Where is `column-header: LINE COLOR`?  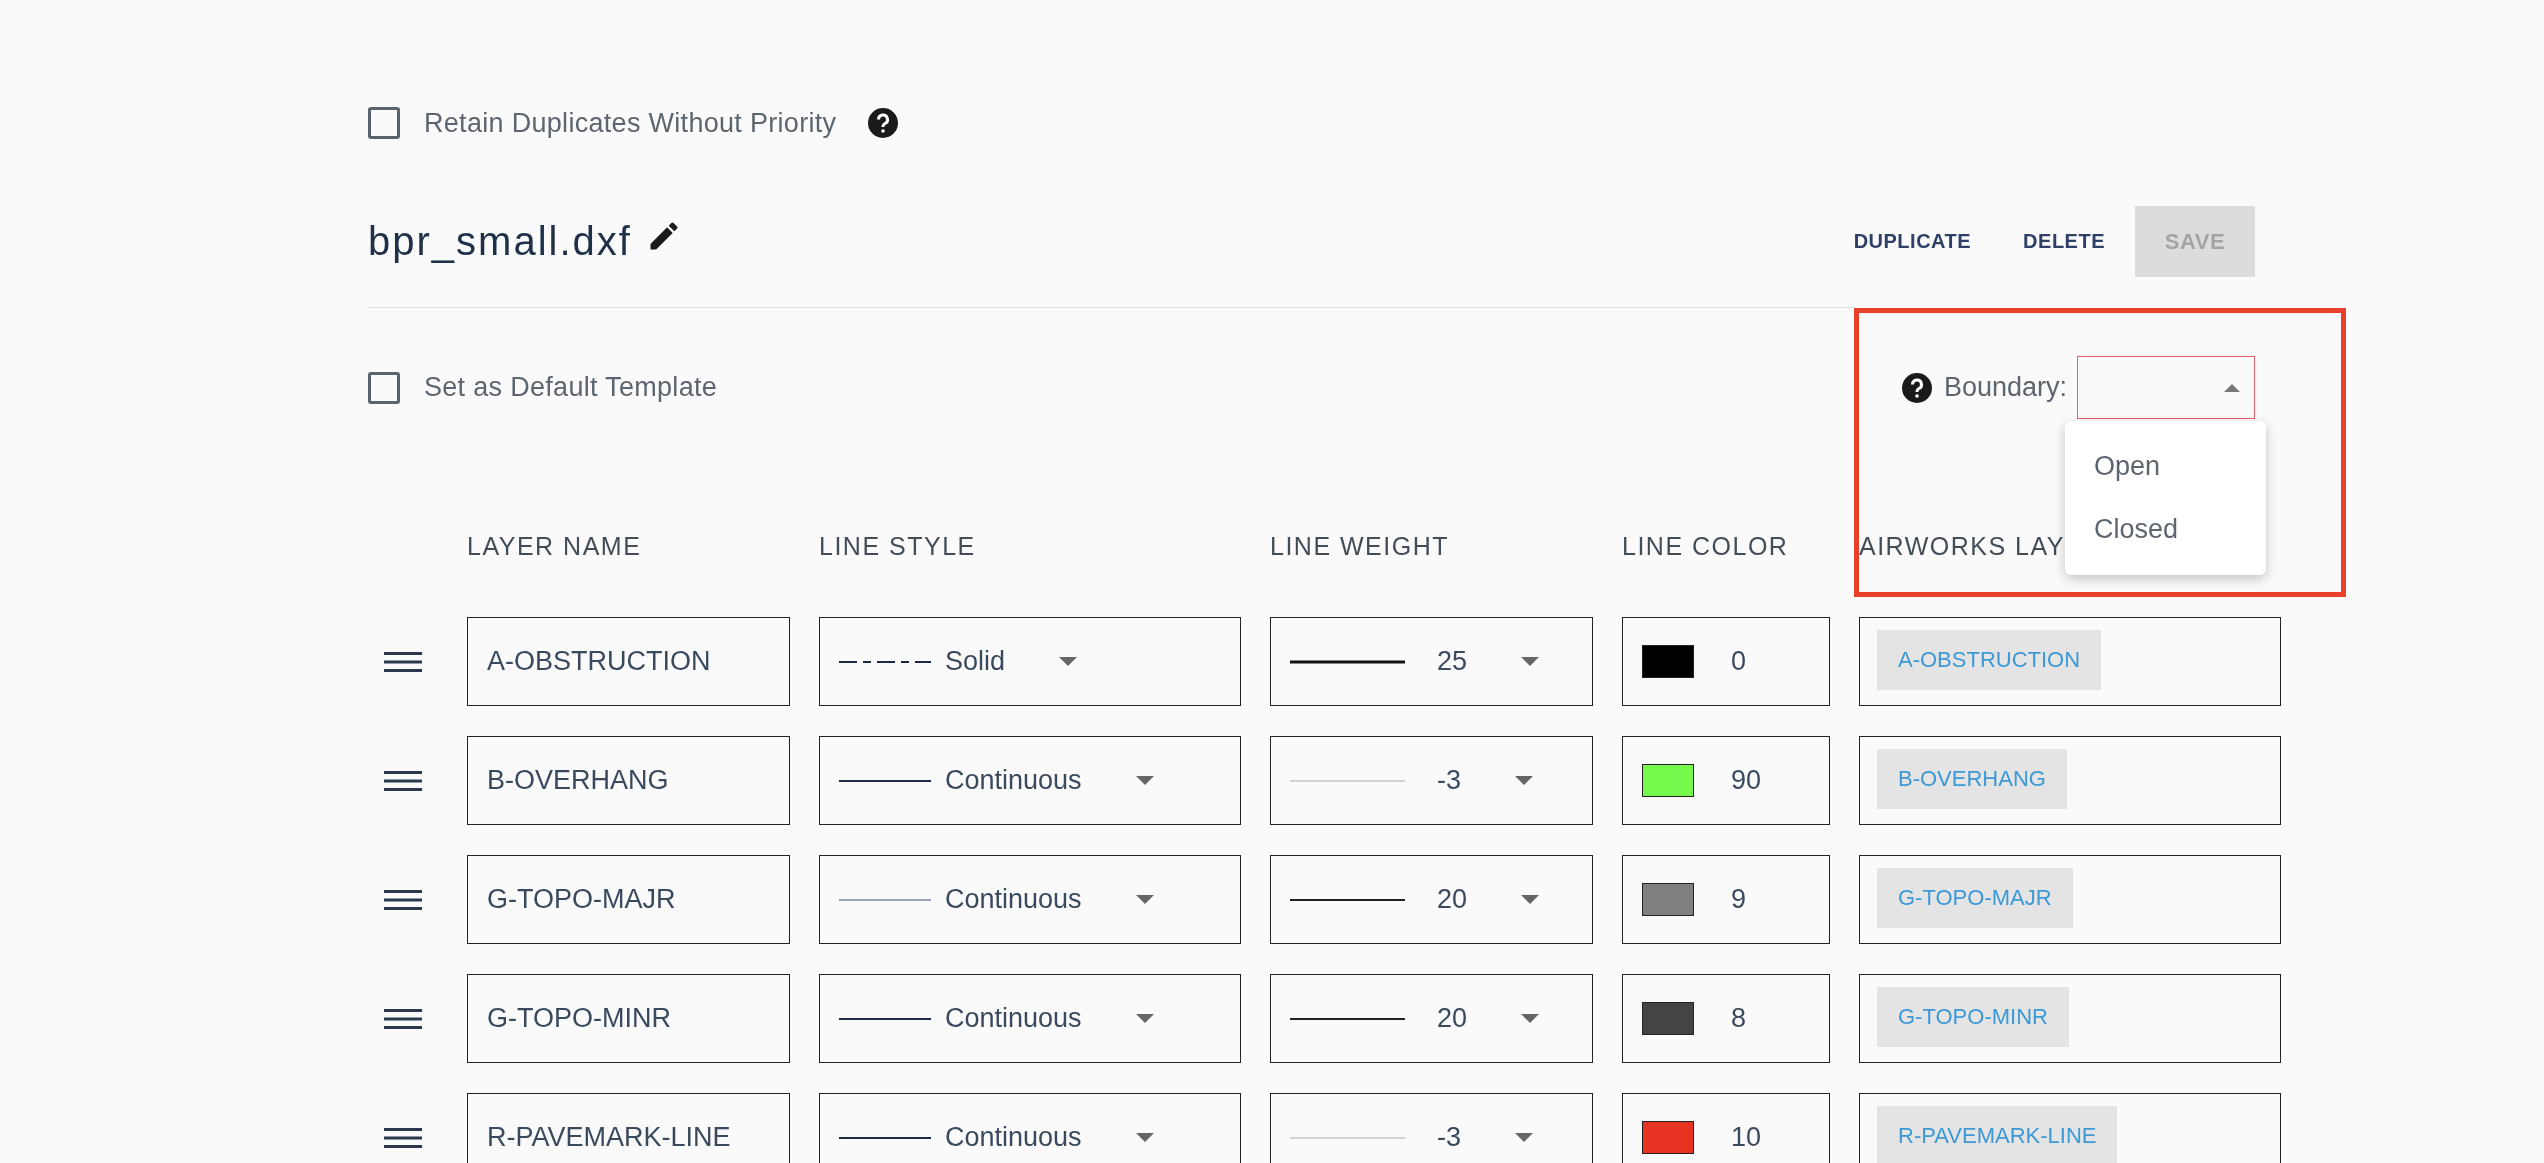
column-header: LINE COLOR is located at coordinates (1706, 546).